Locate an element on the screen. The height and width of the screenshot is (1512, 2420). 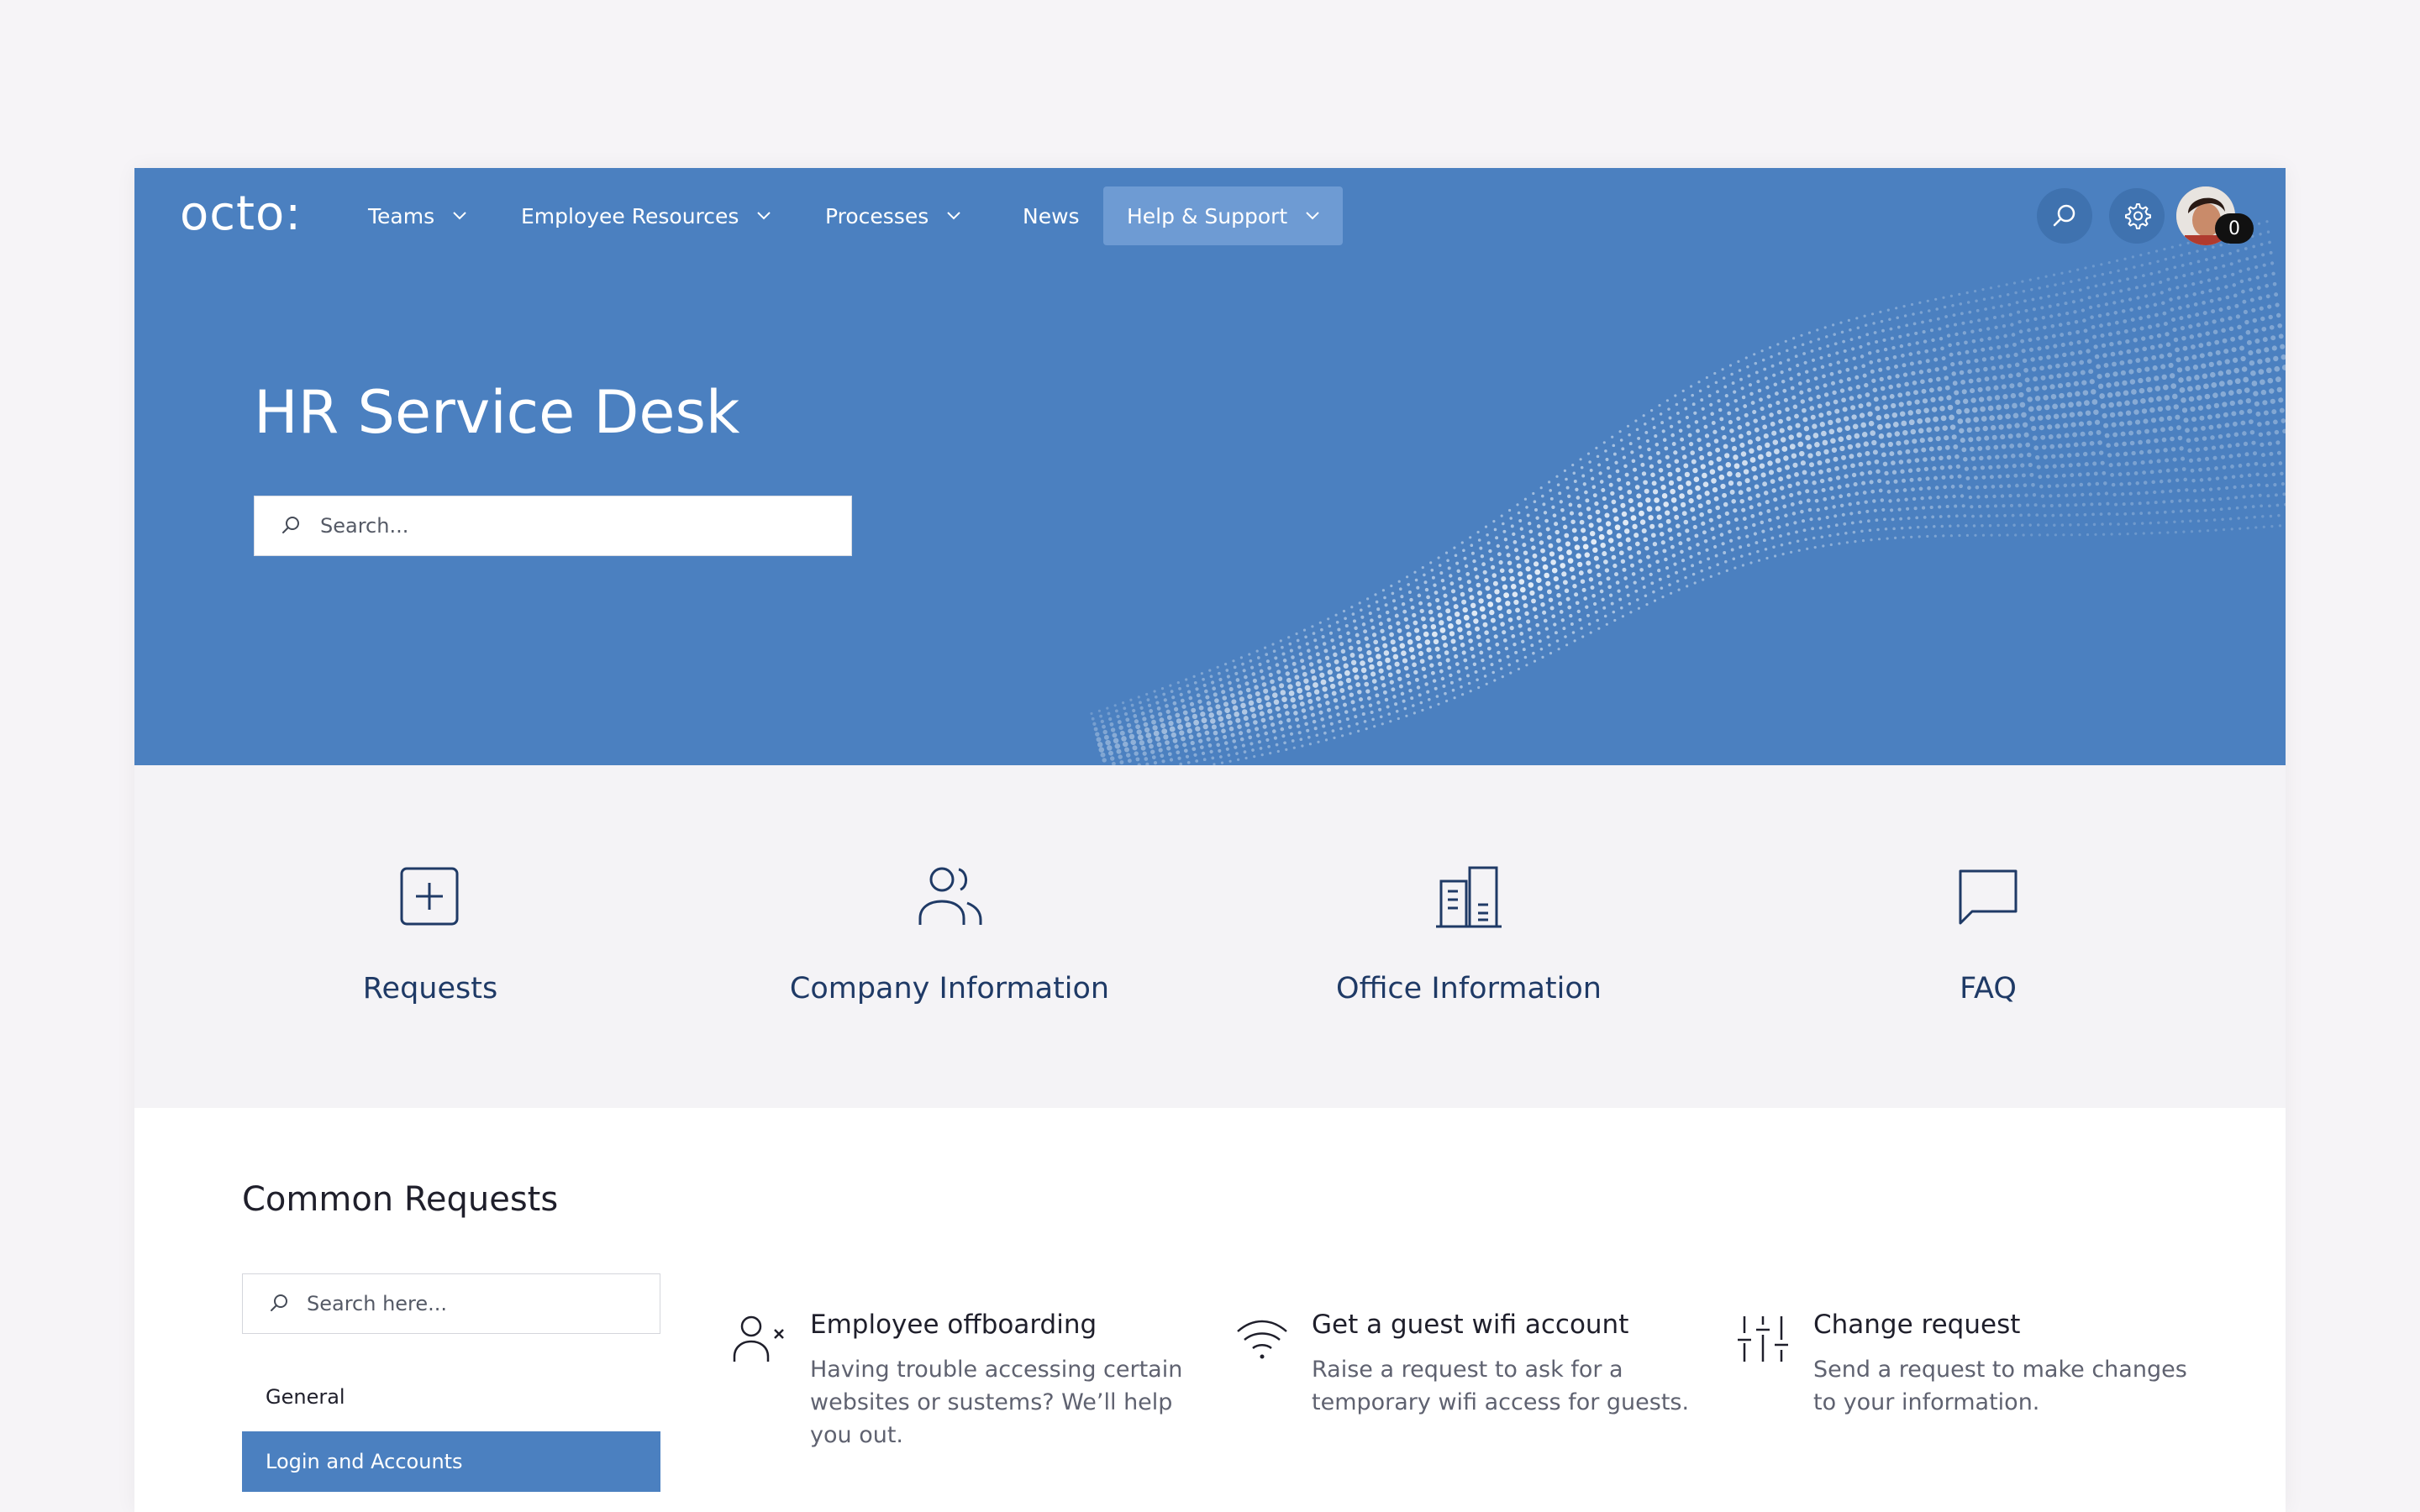
sidebar-item-general: General is located at coordinates (451, 1397).